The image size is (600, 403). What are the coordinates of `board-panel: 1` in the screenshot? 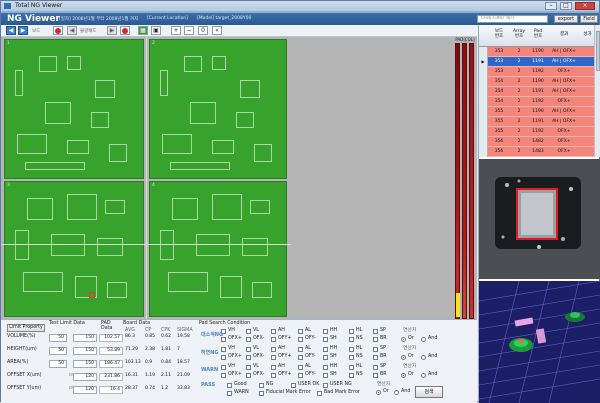 It's located at (74, 109).